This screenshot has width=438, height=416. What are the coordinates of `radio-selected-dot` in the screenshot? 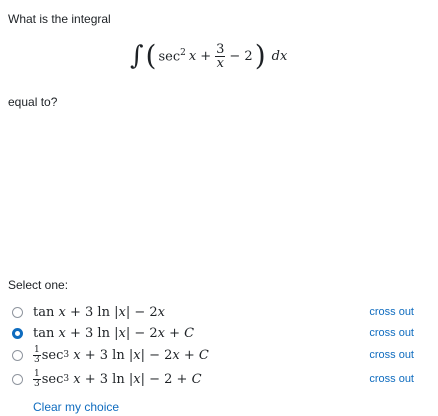 It's located at (17, 333).